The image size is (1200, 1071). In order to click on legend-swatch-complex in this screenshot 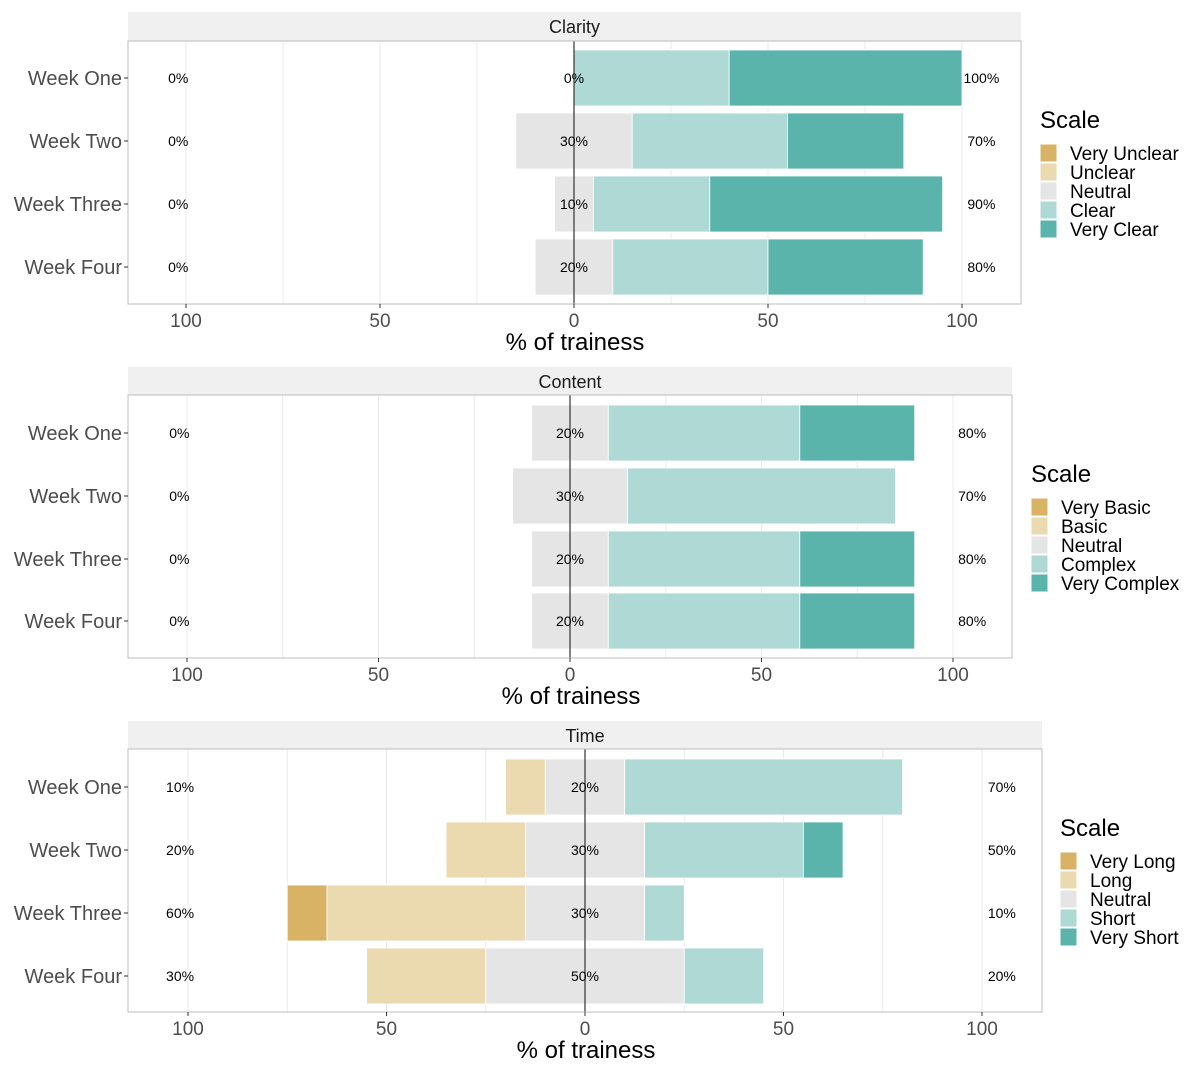, I will do `click(1039, 564)`.